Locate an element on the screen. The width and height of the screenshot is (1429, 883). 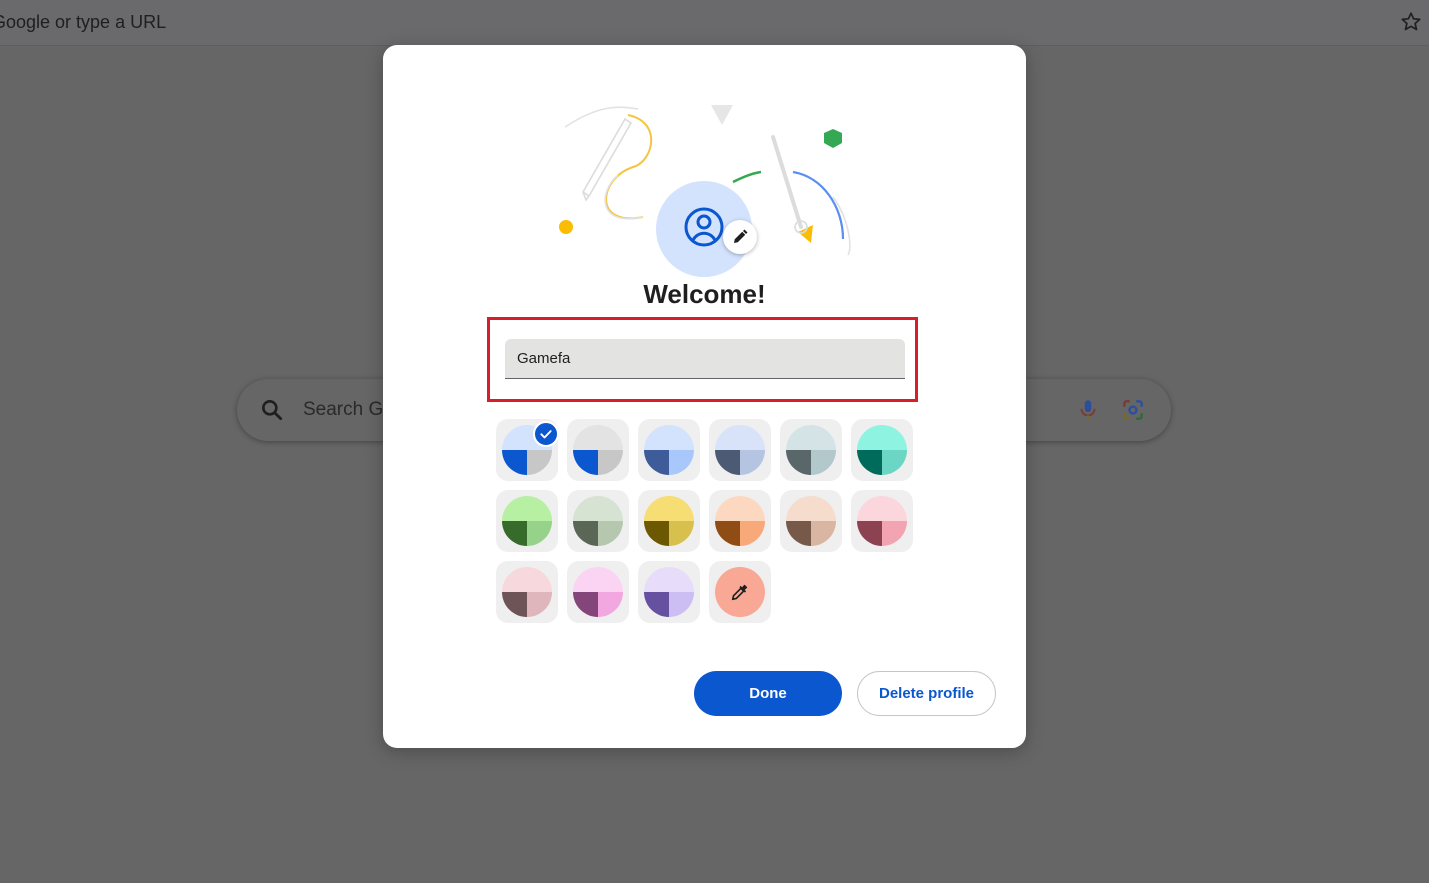
welcome-illustration is located at coordinates (705, 191).